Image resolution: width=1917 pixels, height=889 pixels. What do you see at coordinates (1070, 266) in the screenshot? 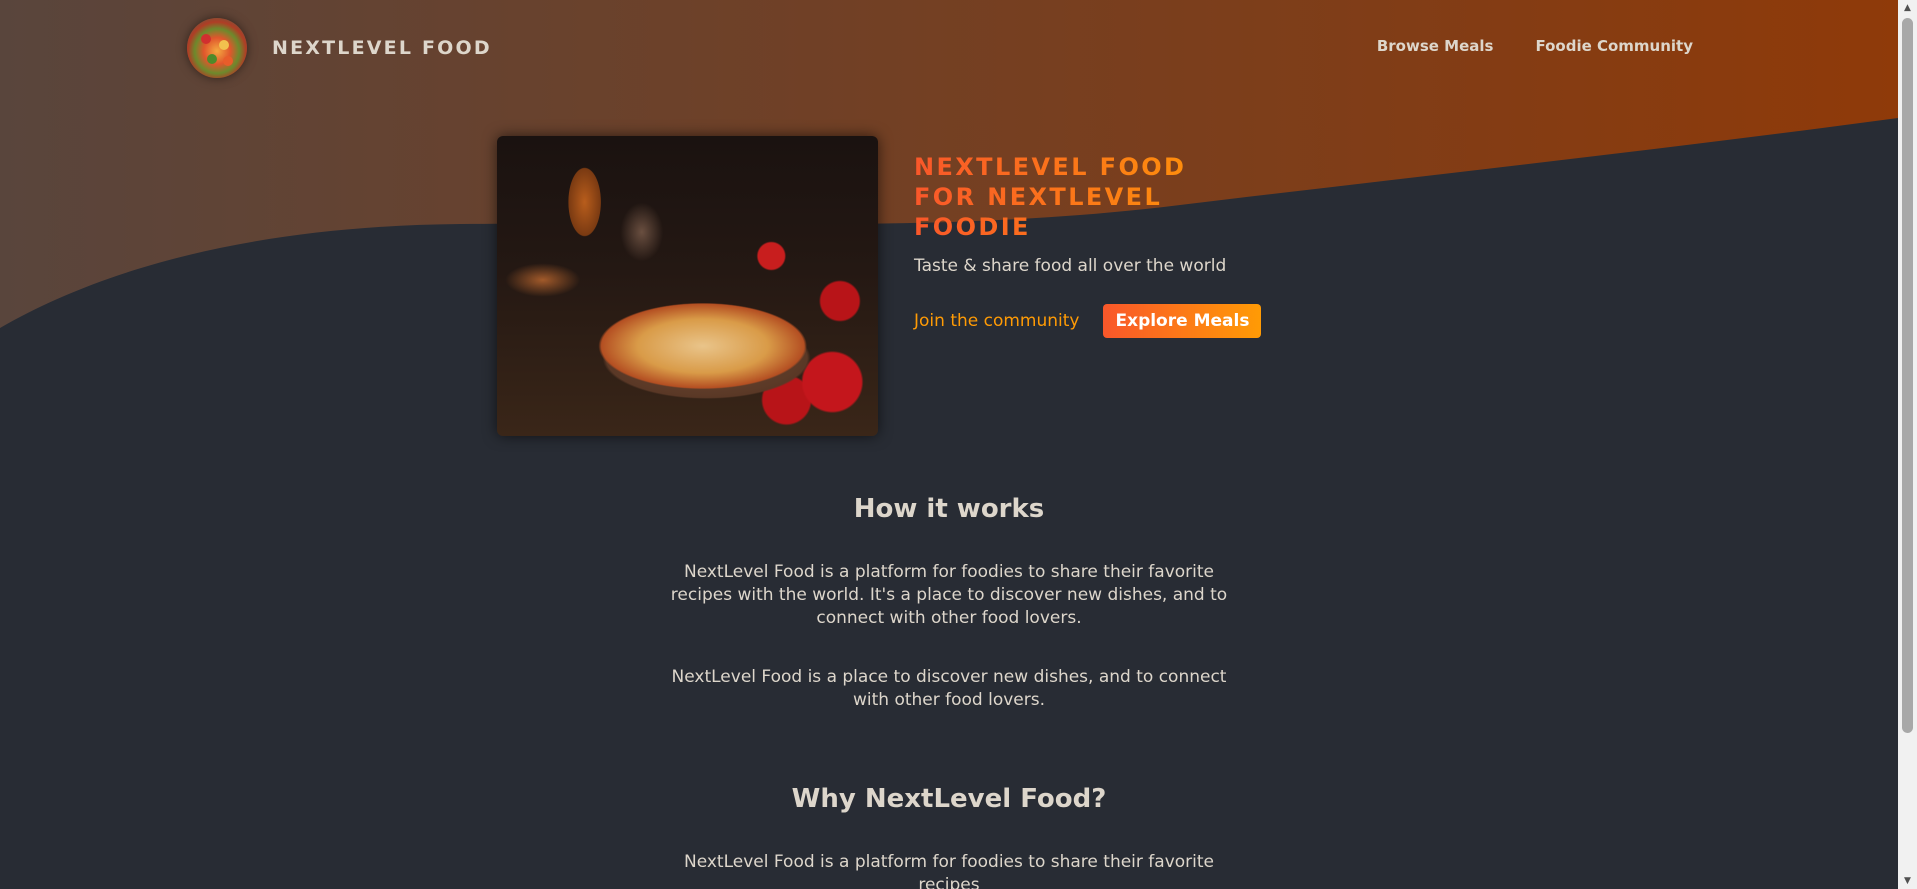
I see `hero-subtitle: Taste & share food all over the world` at bounding box center [1070, 266].